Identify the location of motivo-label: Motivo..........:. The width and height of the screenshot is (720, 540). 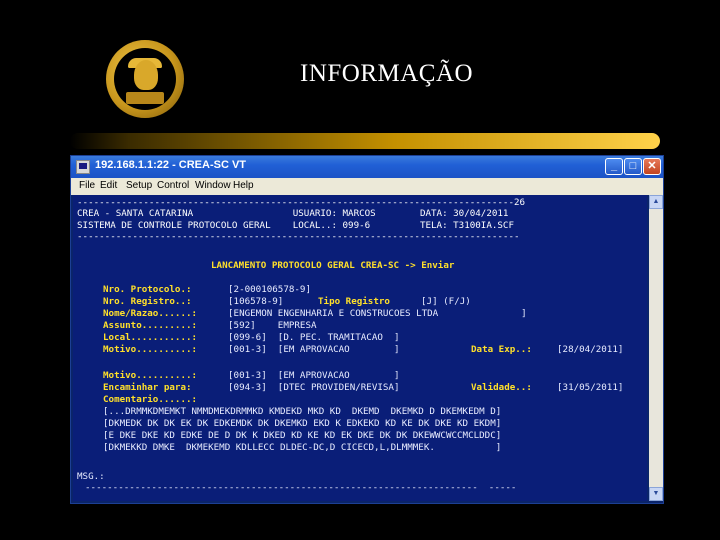
(150, 349).